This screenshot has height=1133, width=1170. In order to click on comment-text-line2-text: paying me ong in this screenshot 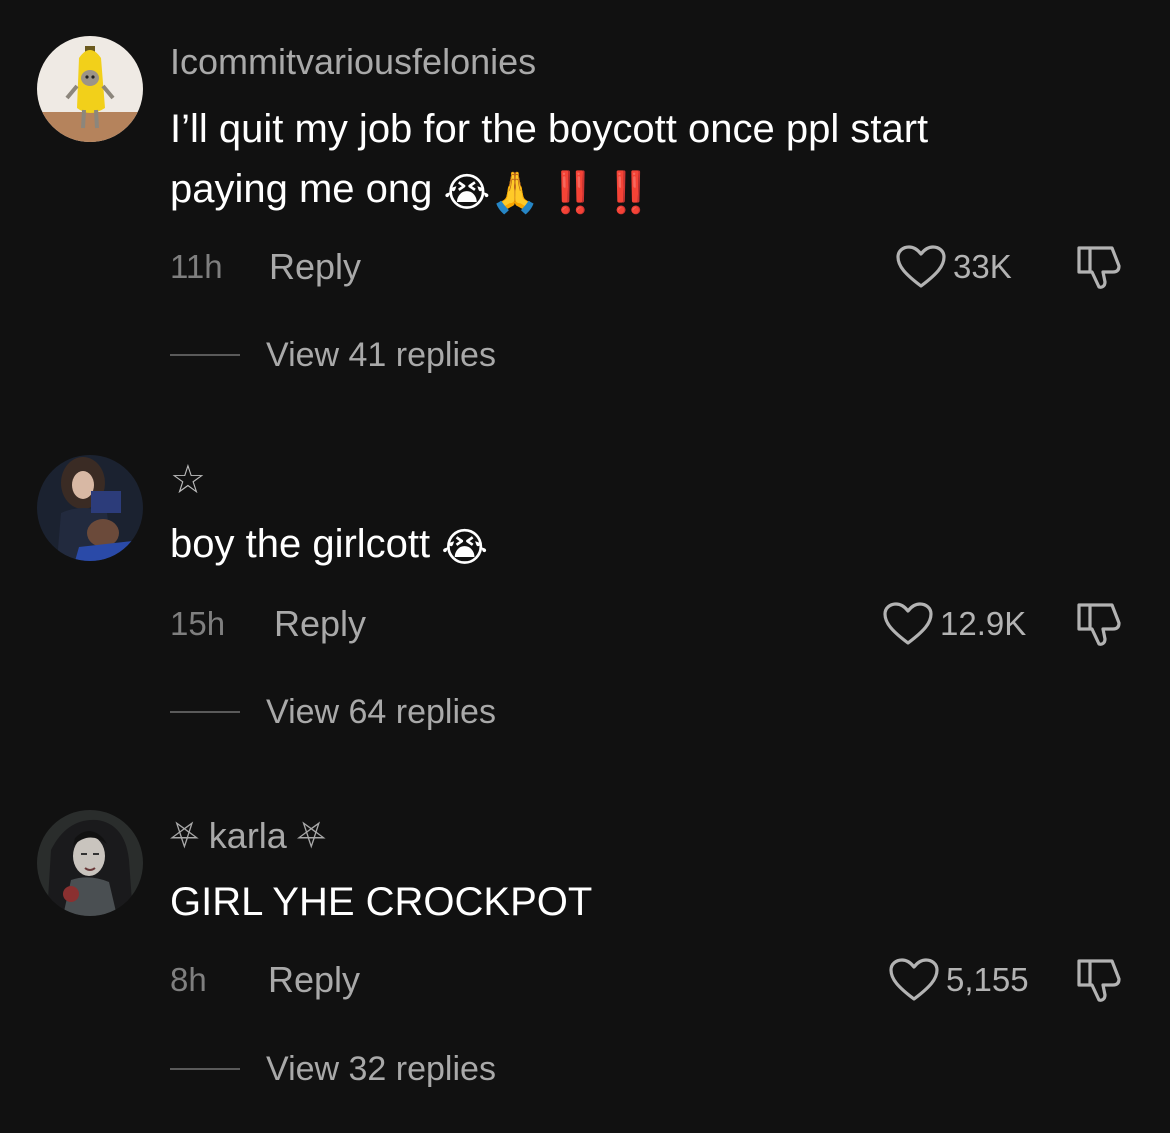, I will do `click(301, 189)`.